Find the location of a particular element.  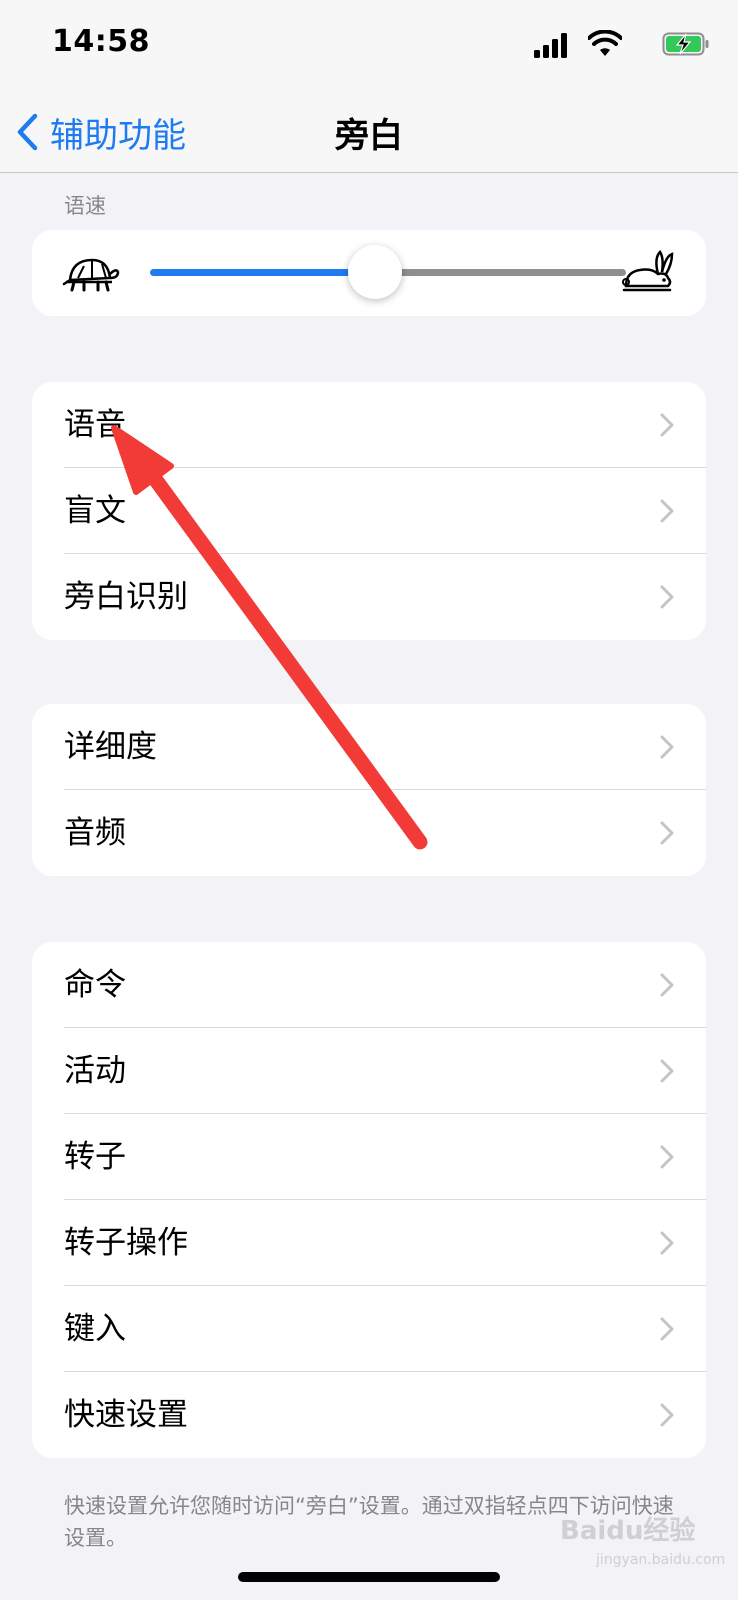

navigation-bar: 辅助功能 旁白 is located at coordinates (369, 132).